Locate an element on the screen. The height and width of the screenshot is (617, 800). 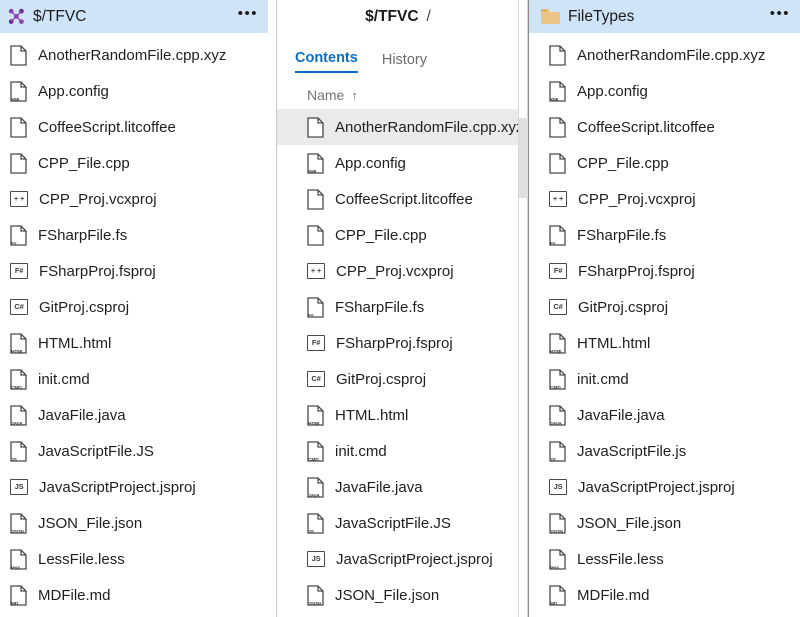
tab-history: History is located at coordinates (404, 62).